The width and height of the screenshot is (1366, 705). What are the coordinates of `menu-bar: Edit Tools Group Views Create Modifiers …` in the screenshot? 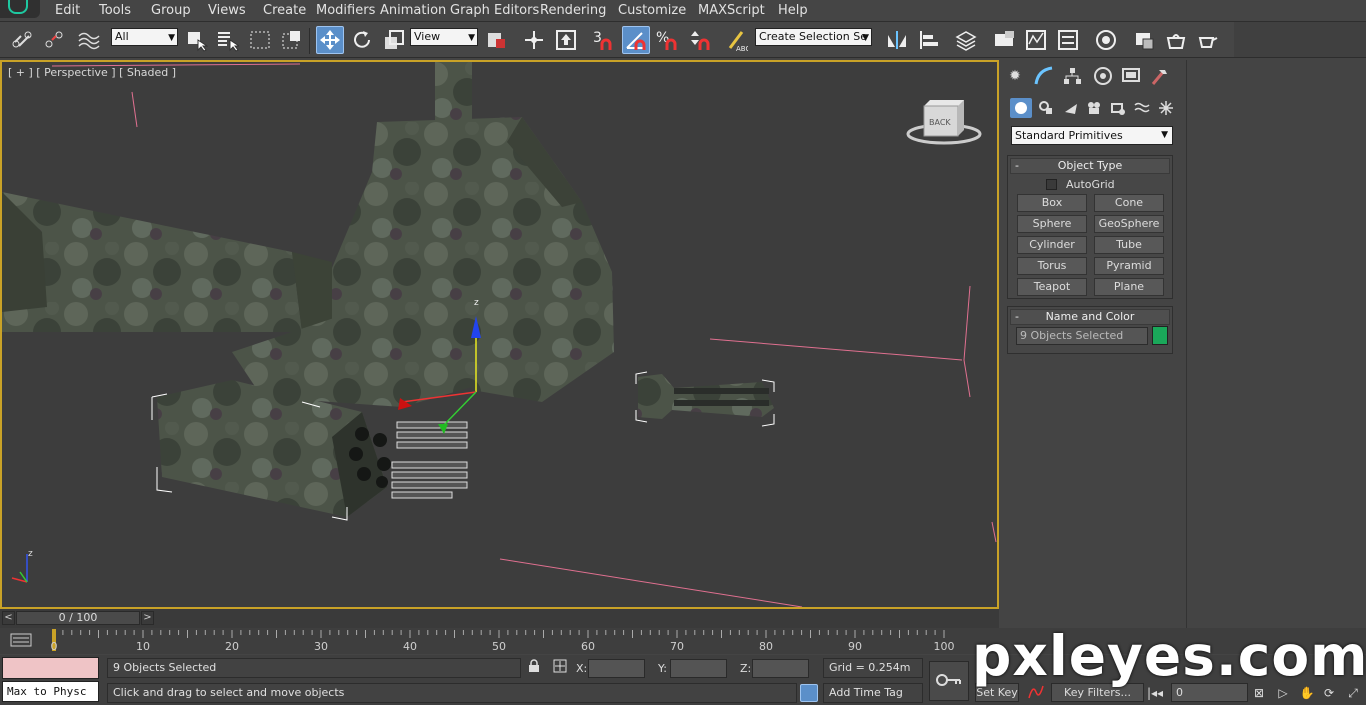 It's located at (683, 11).